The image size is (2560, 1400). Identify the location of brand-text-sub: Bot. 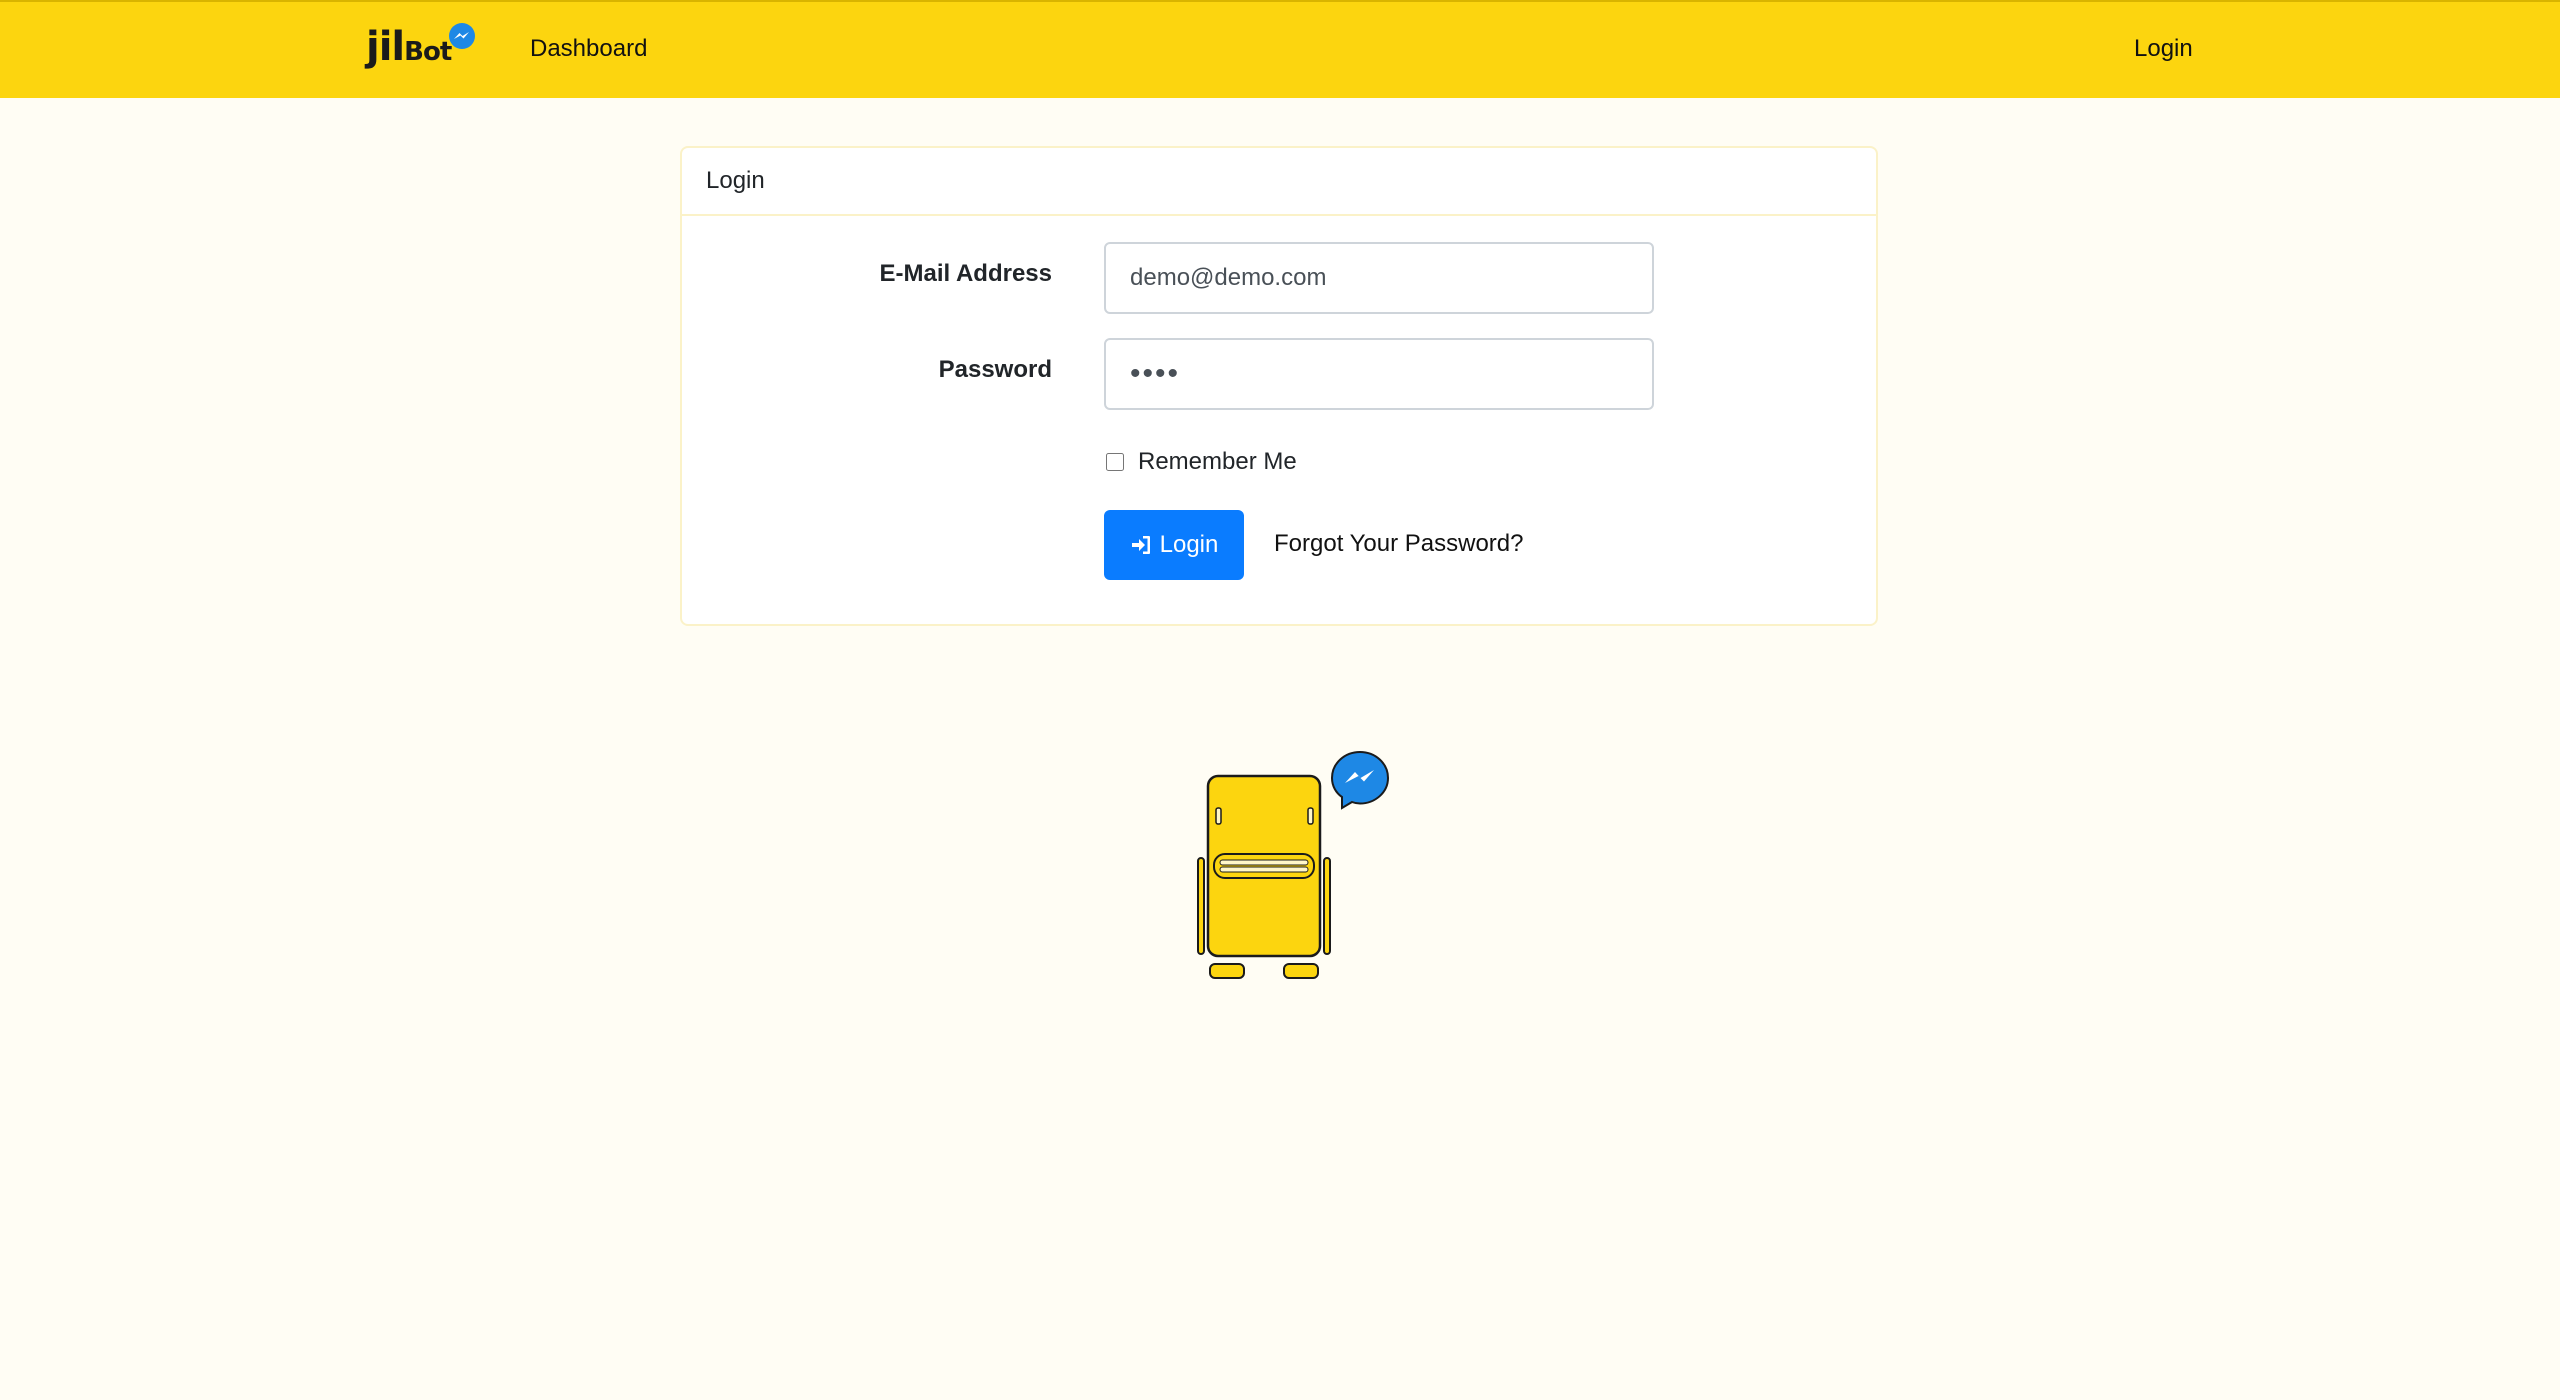
(428, 52).